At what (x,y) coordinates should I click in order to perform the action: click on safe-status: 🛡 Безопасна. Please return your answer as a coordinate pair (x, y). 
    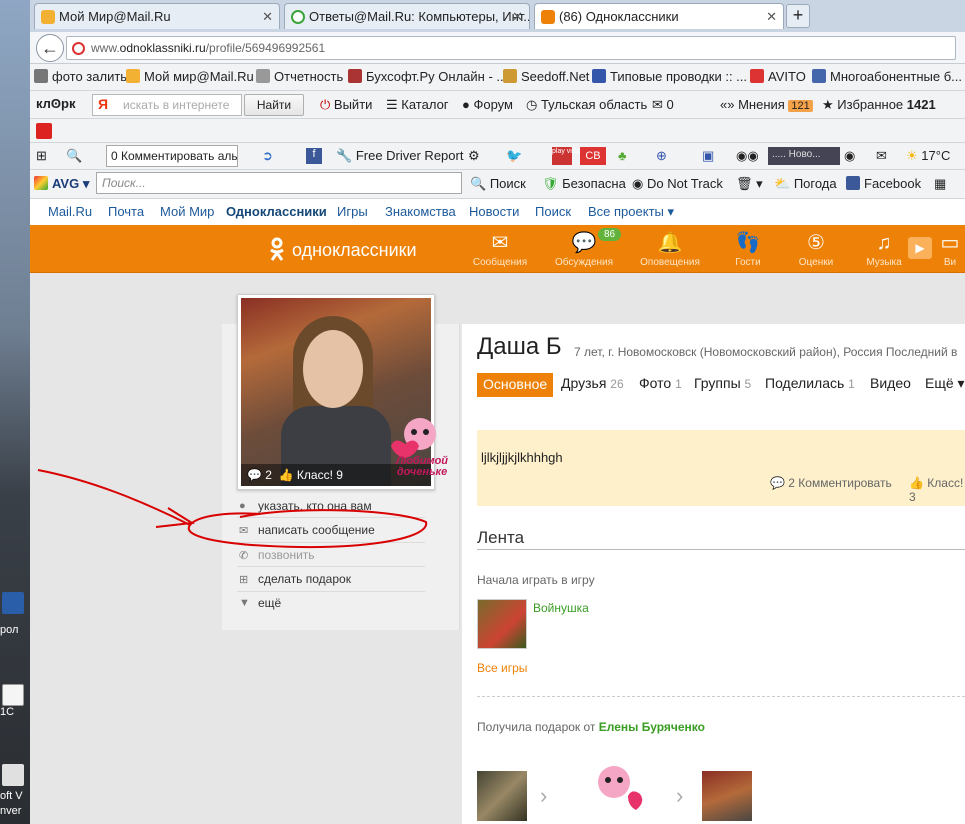
    Looking at the image, I should click on (584, 184).